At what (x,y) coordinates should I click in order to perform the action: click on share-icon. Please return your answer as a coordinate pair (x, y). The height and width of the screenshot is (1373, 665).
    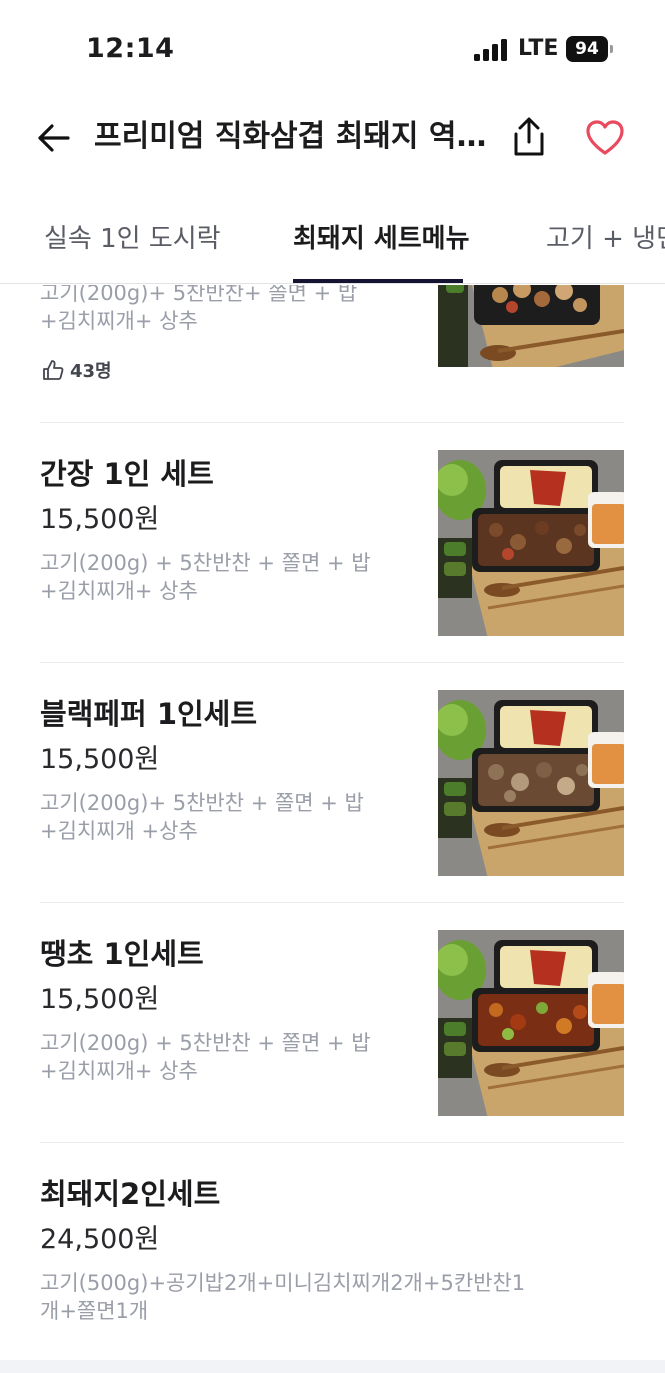
    Looking at the image, I should click on (529, 137).